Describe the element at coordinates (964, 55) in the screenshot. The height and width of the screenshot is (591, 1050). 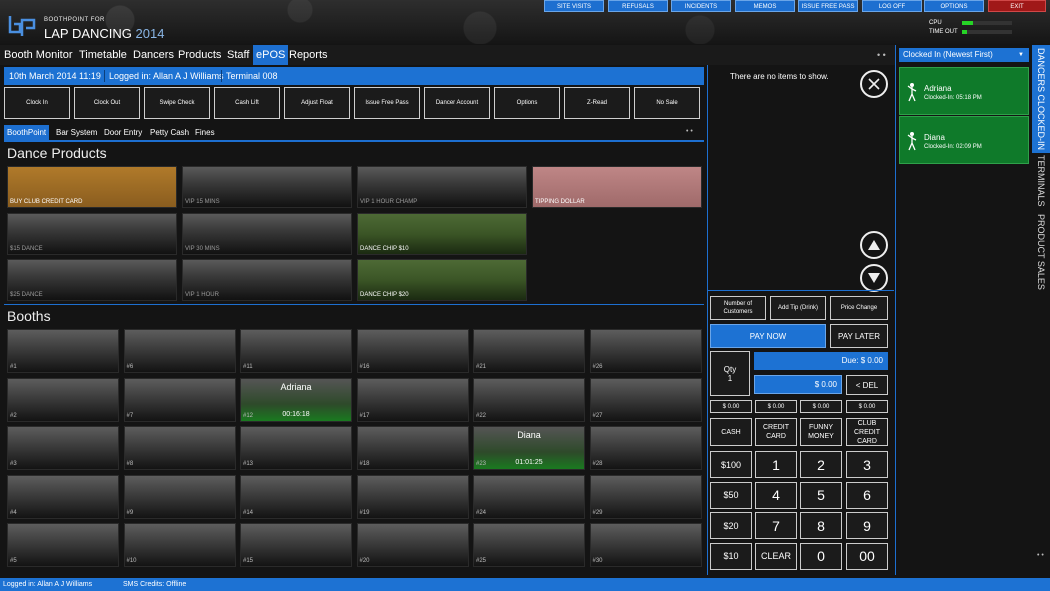
I see `dancers-filter-select: Clocked In (Newest First) ▼` at that location.